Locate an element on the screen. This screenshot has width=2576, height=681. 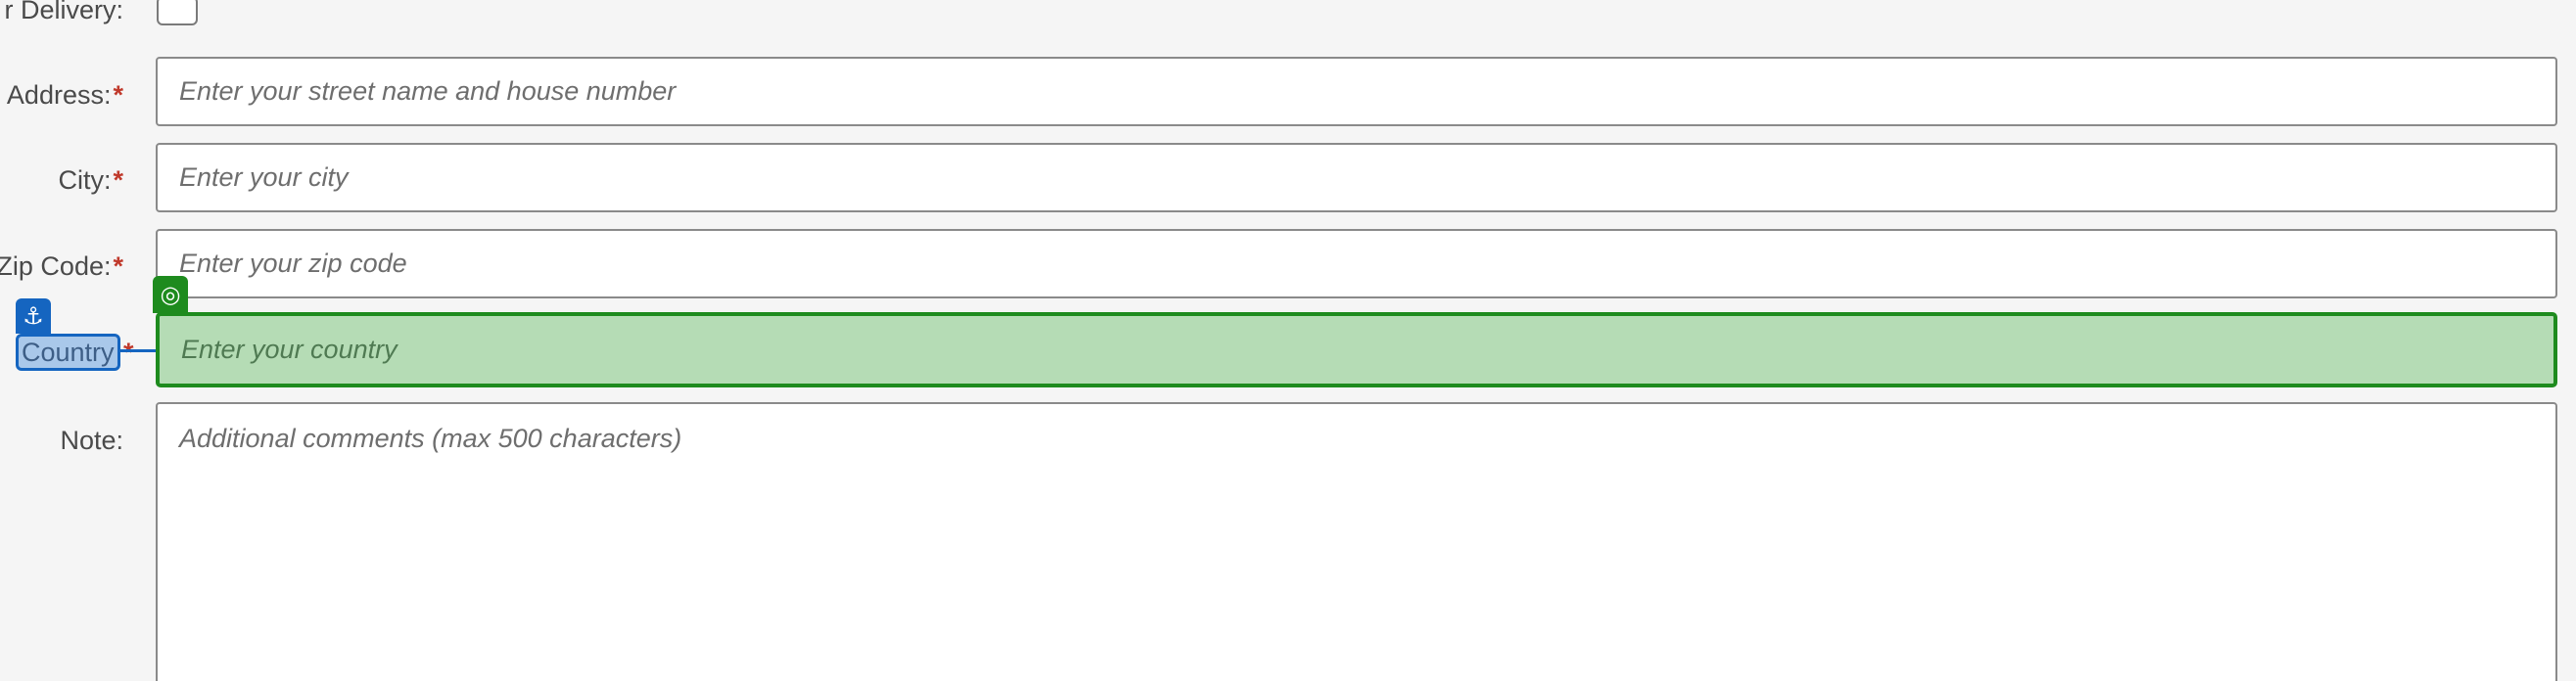
zip-code-label-text: Zip Code: is located at coordinates (56, 266).